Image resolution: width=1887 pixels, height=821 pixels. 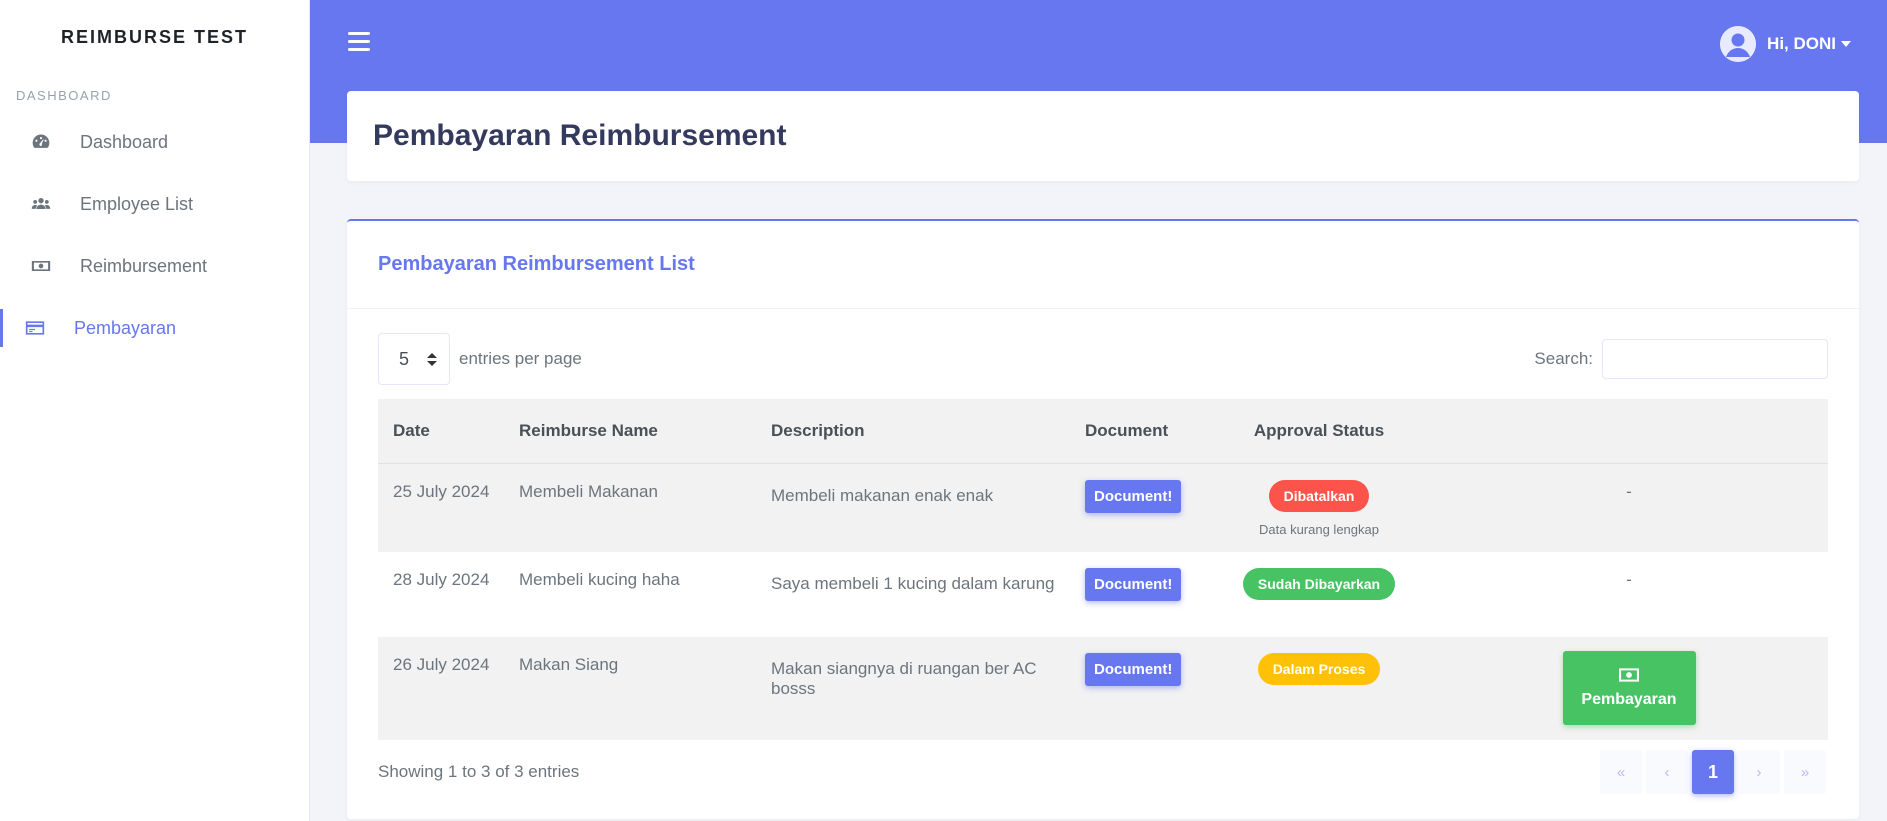 I want to click on status-note: Data kurang lengkap, so click(x=1319, y=529).